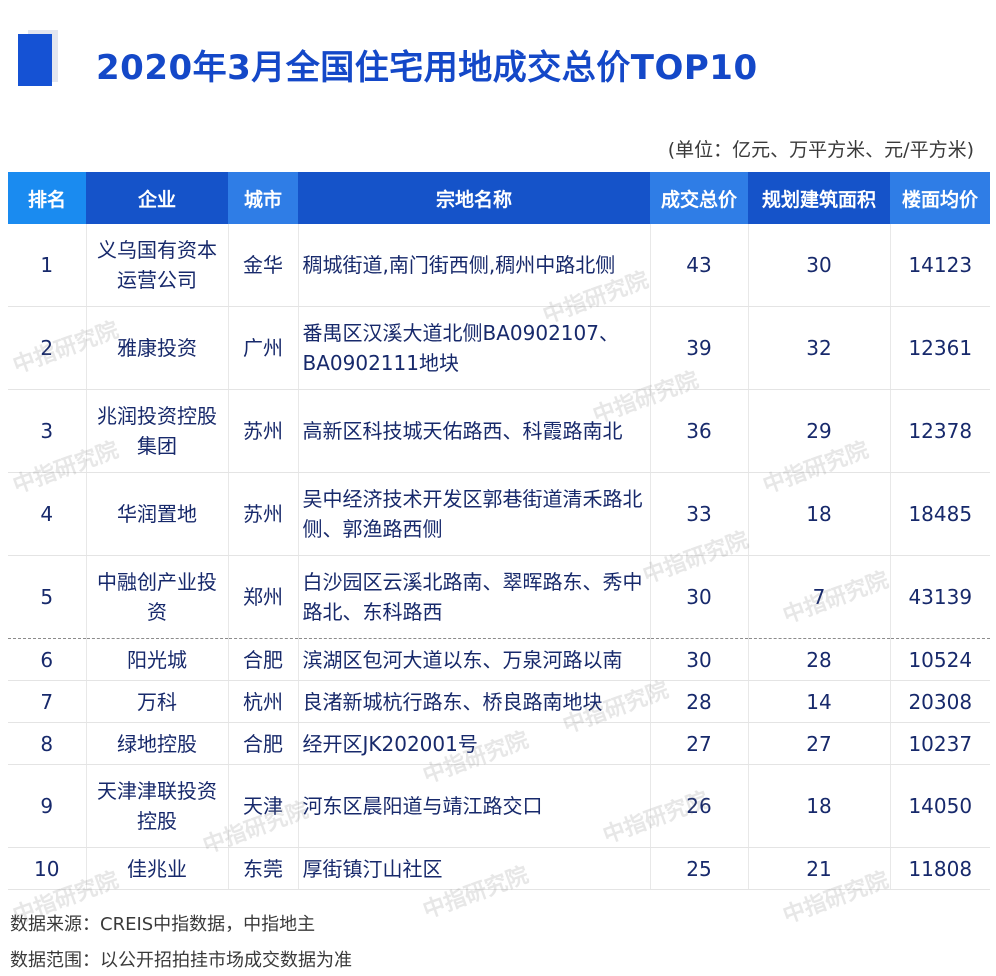 This screenshot has width=996, height=976. I want to click on column-header-rank: 排名, so click(47, 198).